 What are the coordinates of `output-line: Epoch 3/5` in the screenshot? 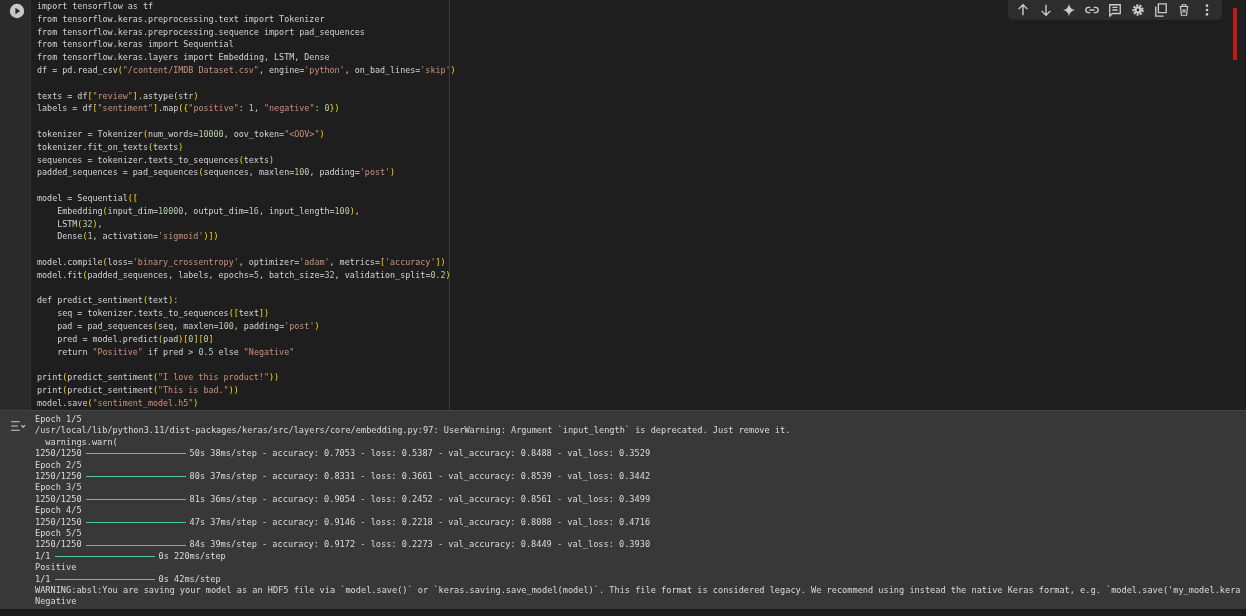 It's located at (59, 488).